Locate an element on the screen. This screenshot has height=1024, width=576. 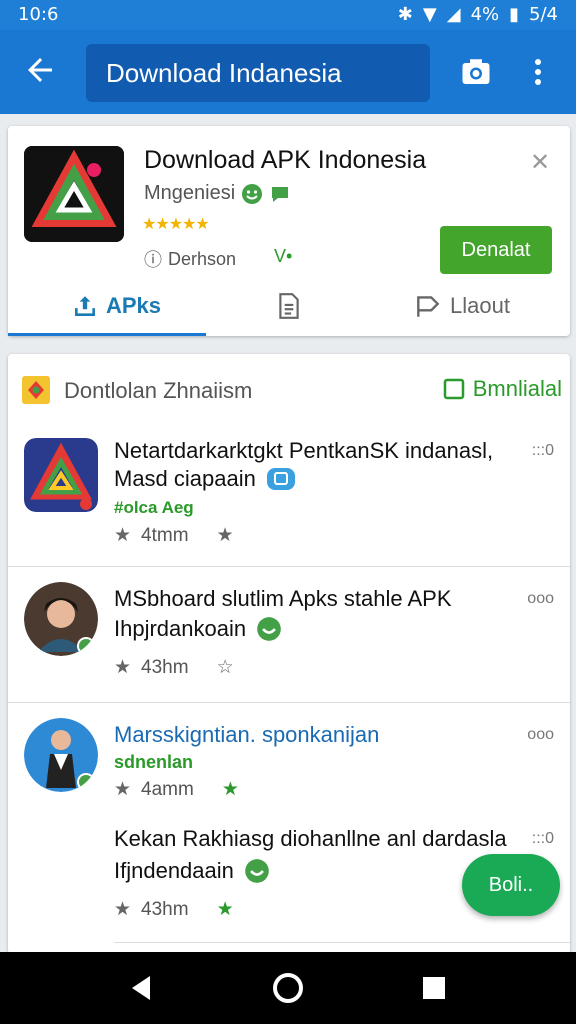
app-bar: Download Indanesia is located at coordinates (288, 72).